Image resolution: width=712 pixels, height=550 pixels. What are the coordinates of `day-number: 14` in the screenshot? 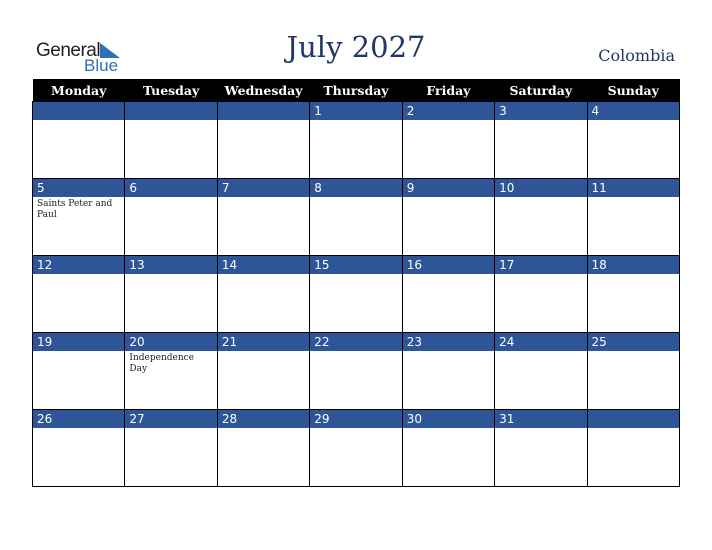 It's located at (263, 265).